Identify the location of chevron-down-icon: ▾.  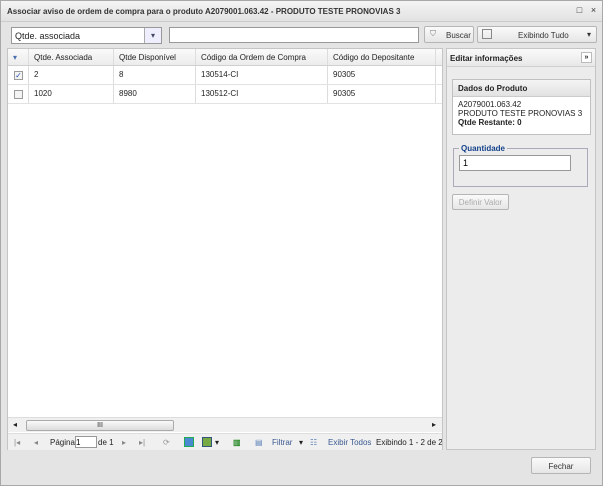
(152, 35).